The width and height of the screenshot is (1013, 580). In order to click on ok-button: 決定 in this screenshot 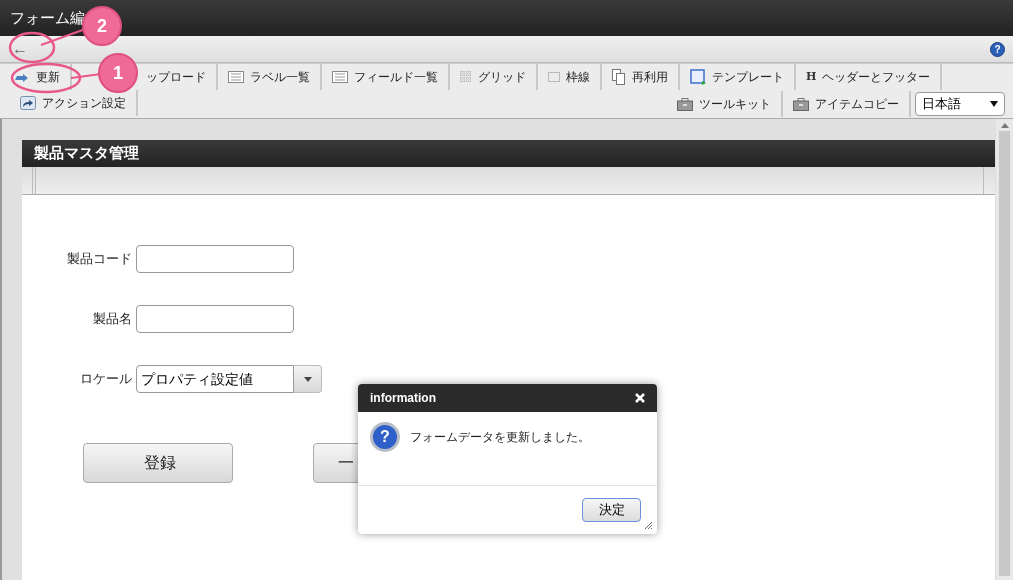, I will do `click(611, 510)`.